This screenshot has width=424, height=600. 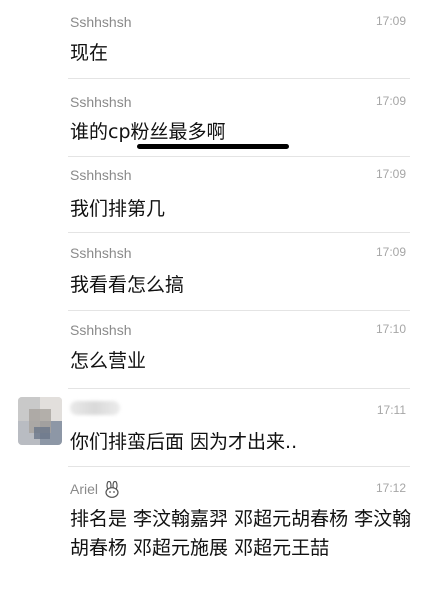 What do you see at coordinates (241, 533) in the screenshot?
I see `message-text: 排名是 李汶翰嘉羿 邓超元胡春杨 李汶翰胡春杨 邓超元施展 邓超元王喆` at bounding box center [241, 533].